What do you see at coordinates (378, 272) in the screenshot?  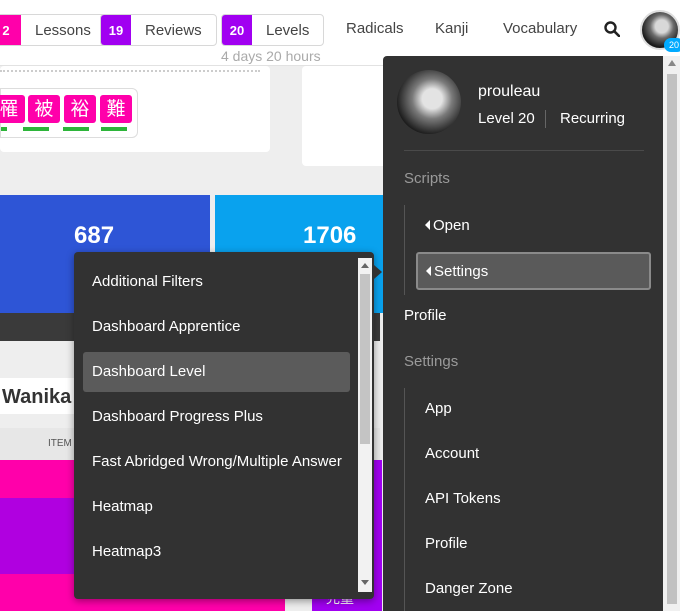 I see `submenu-pointer` at bounding box center [378, 272].